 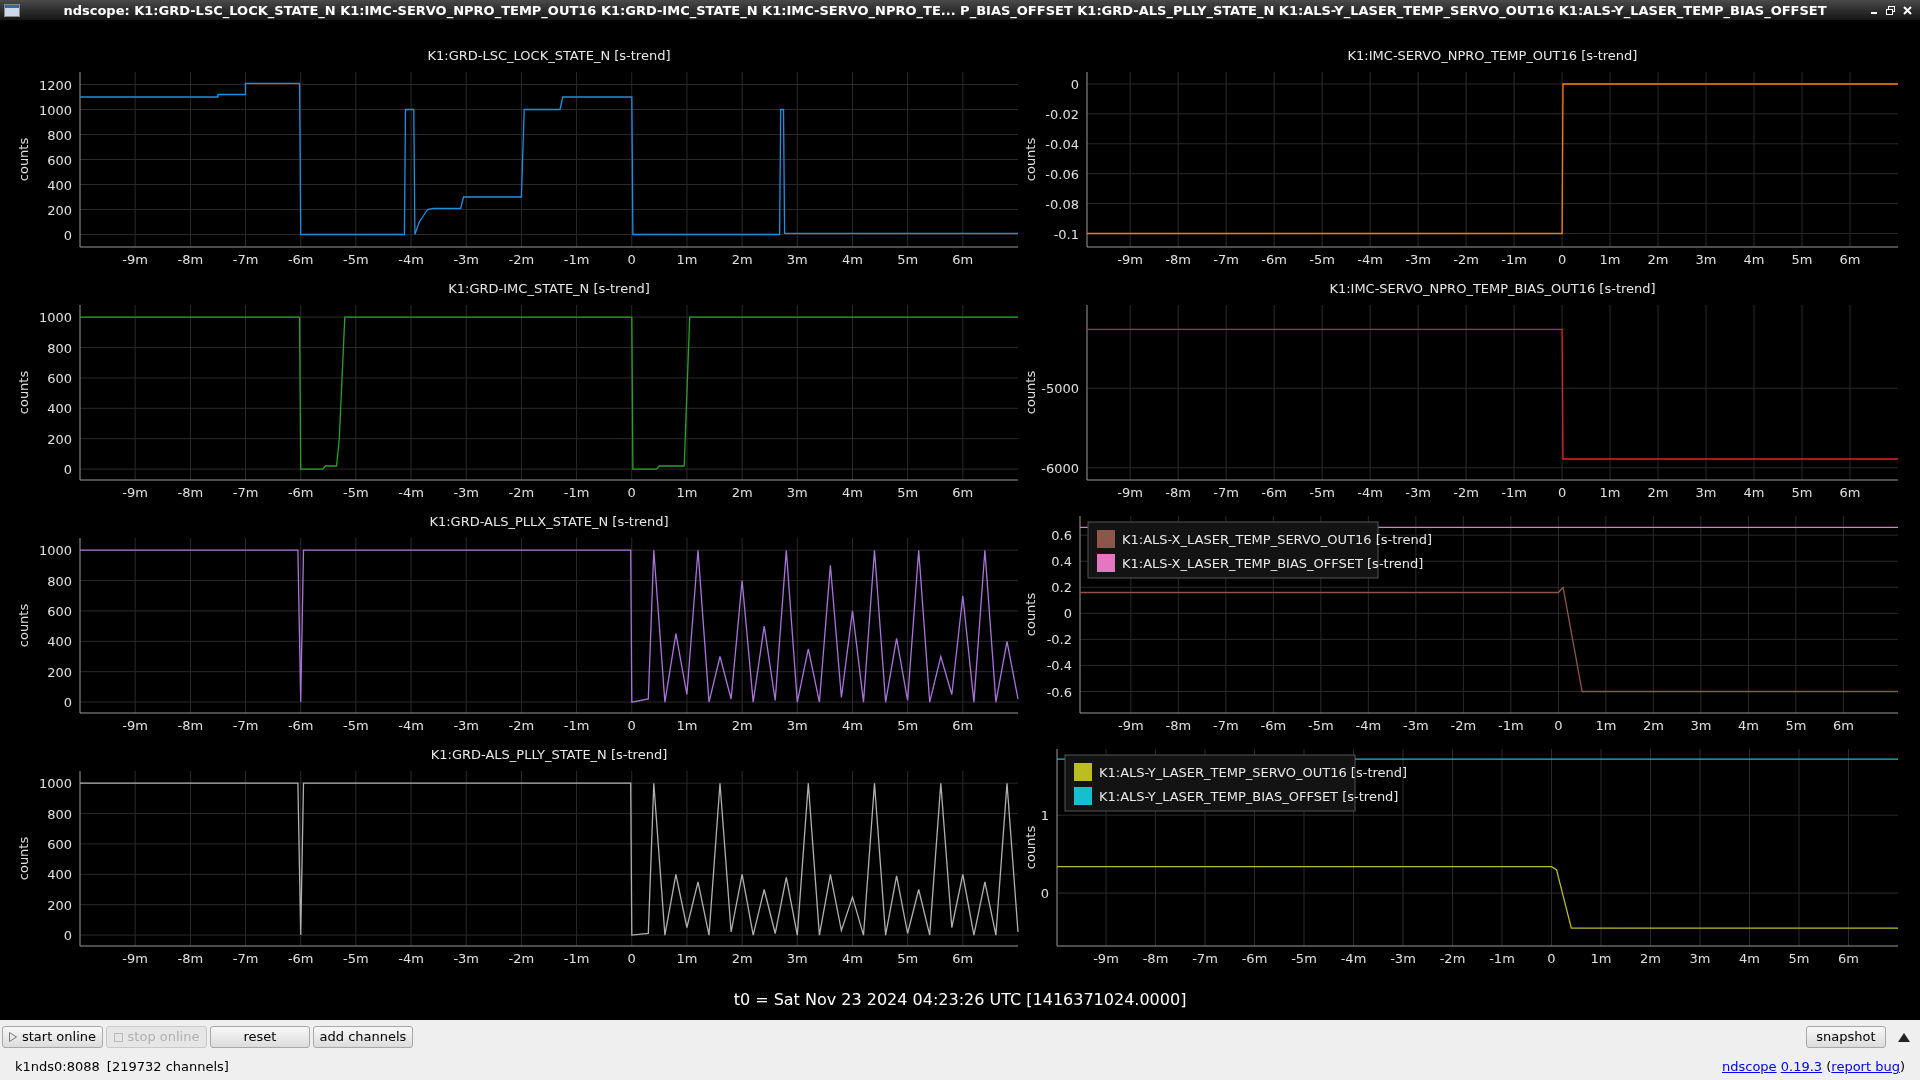 I want to click on chart-title: K1:IMC-SERVO_NPRO_TEMP_OUT16 [s-trend], so click(x=1492, y=55).